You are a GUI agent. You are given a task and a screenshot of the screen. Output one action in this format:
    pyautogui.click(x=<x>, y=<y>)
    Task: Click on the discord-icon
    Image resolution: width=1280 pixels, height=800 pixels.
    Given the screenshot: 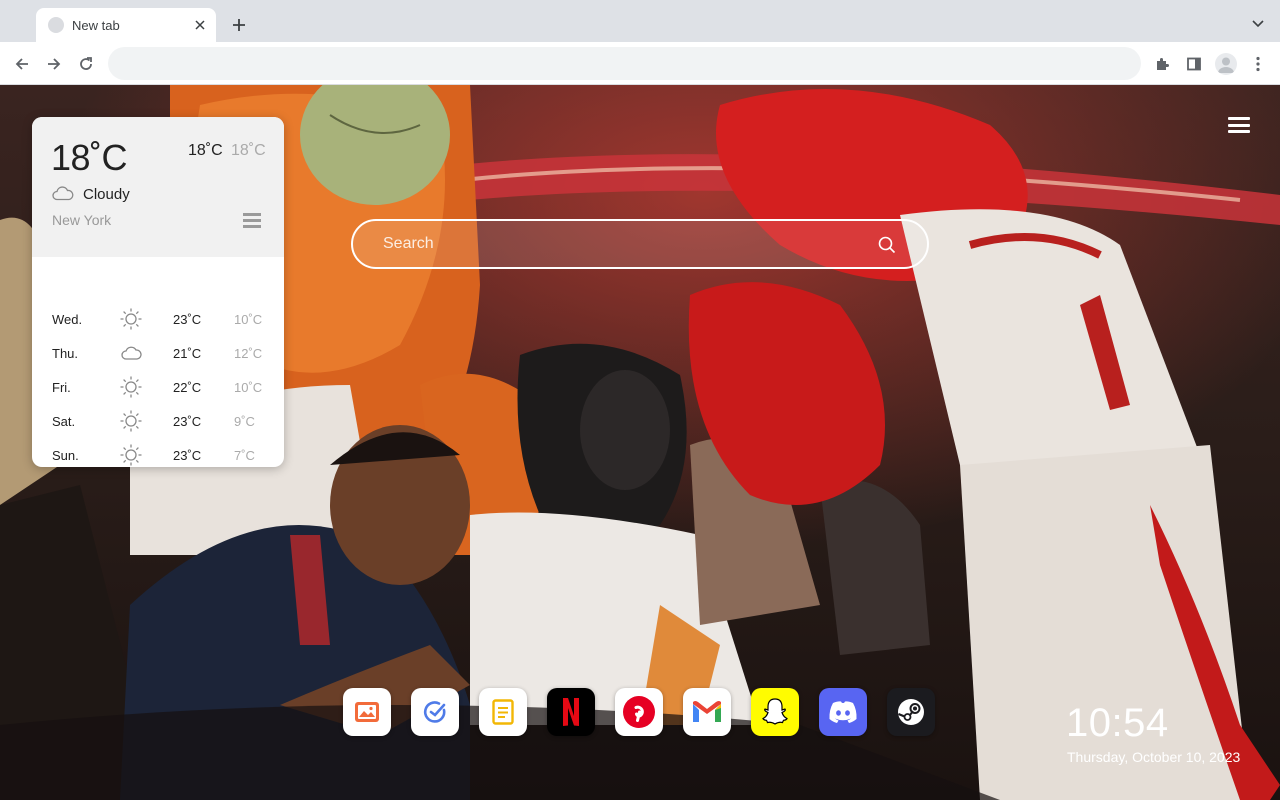 What is the action you would take?
    pyautogui.click(x=843, y=712)
    